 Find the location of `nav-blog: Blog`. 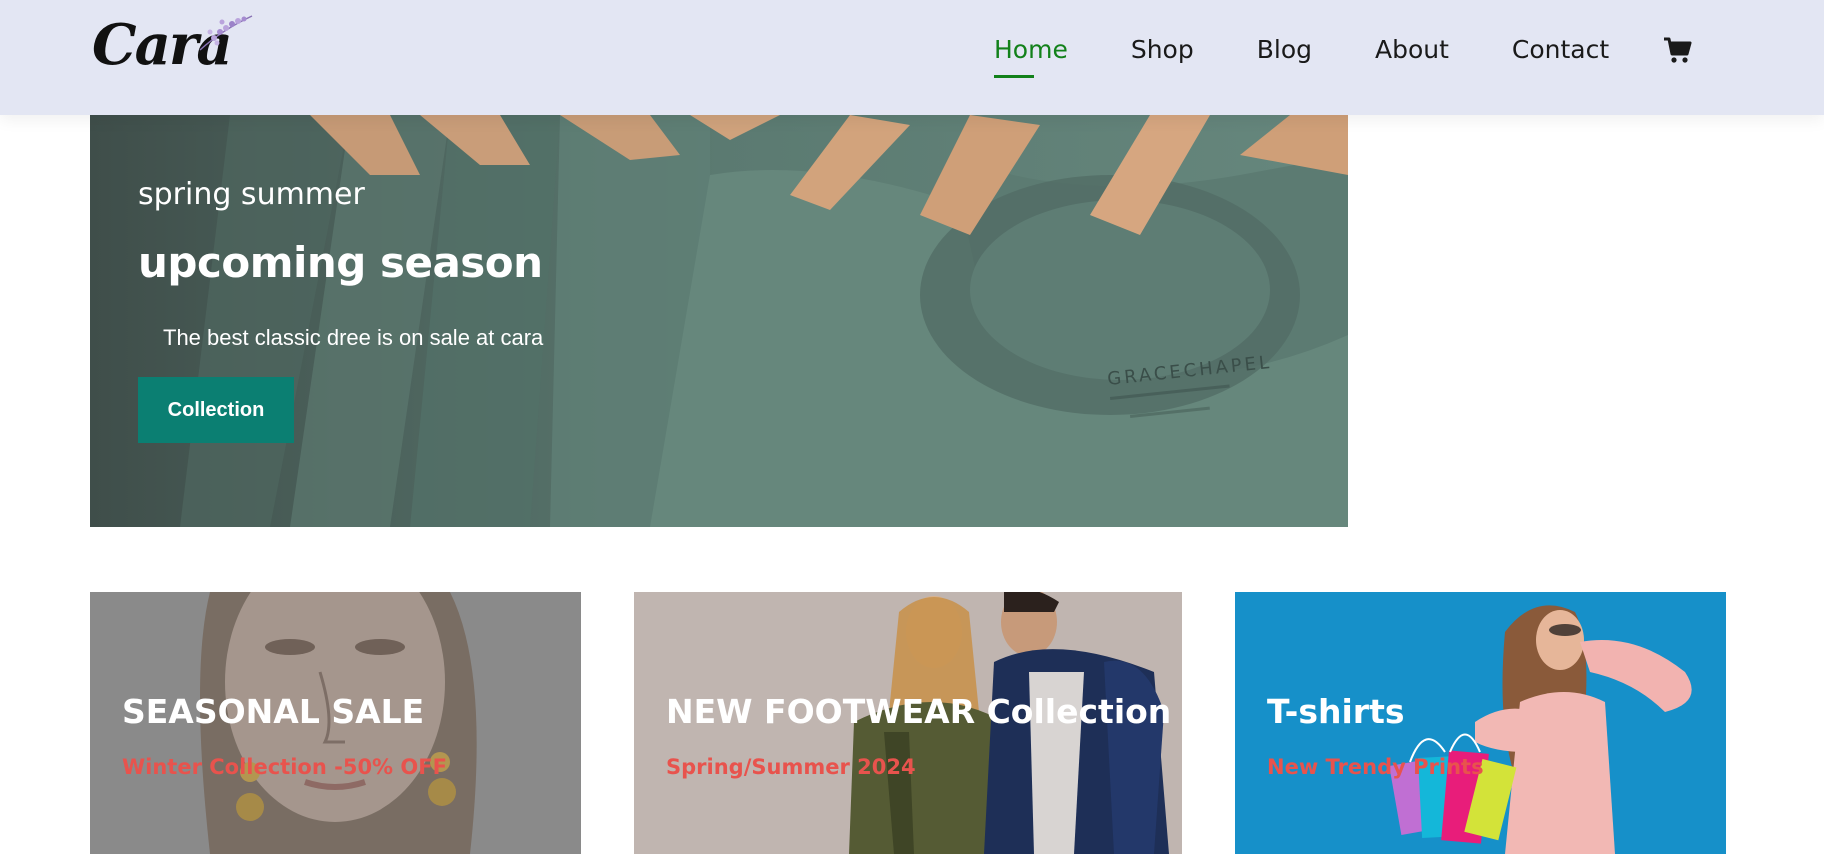

nav-blog: Blog is located at coordinates (1284, 50).